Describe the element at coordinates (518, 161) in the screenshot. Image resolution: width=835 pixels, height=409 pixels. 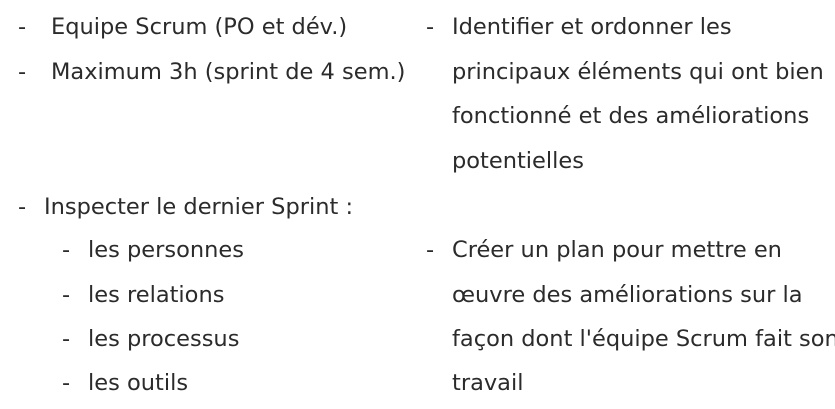
I see `item-text-line: potentielles` at that location.